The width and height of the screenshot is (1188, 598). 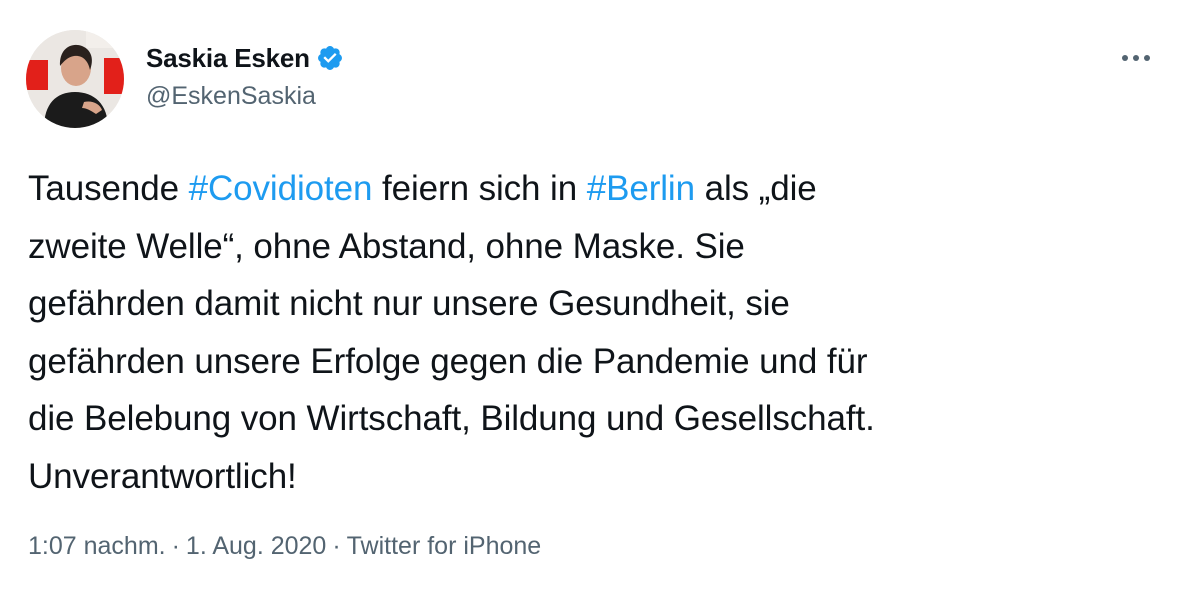 I want to click on author-info: Saskia Esken @EskenSaskia, so click(x=245, y=75).